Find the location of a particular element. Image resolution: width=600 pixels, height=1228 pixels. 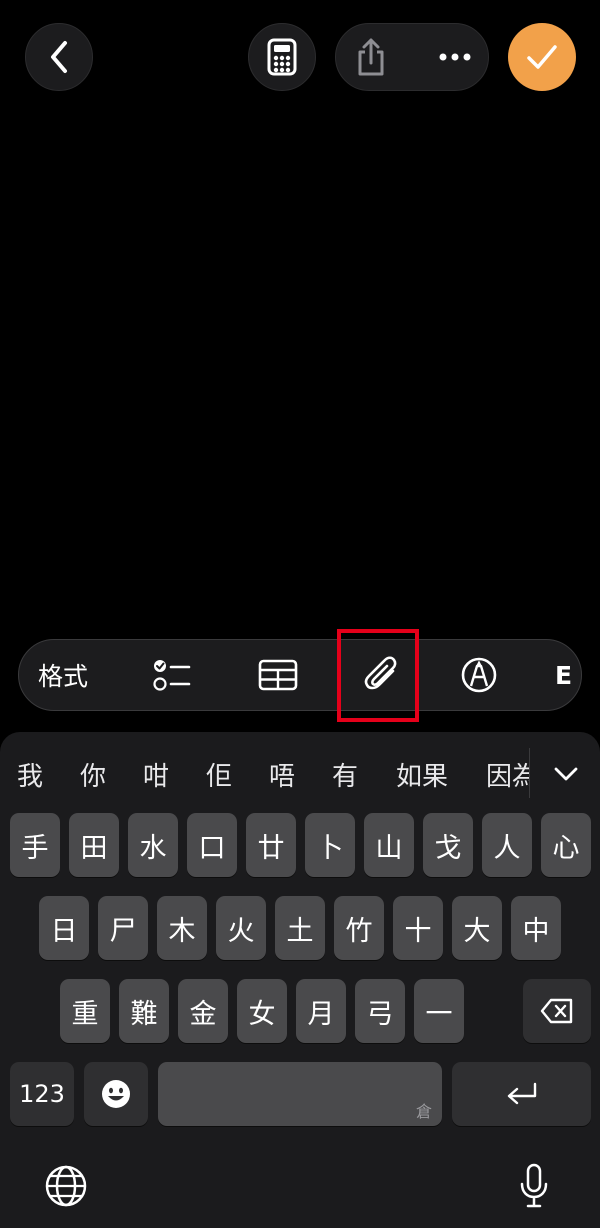

checklist-button is located at coordinates (172, 675).